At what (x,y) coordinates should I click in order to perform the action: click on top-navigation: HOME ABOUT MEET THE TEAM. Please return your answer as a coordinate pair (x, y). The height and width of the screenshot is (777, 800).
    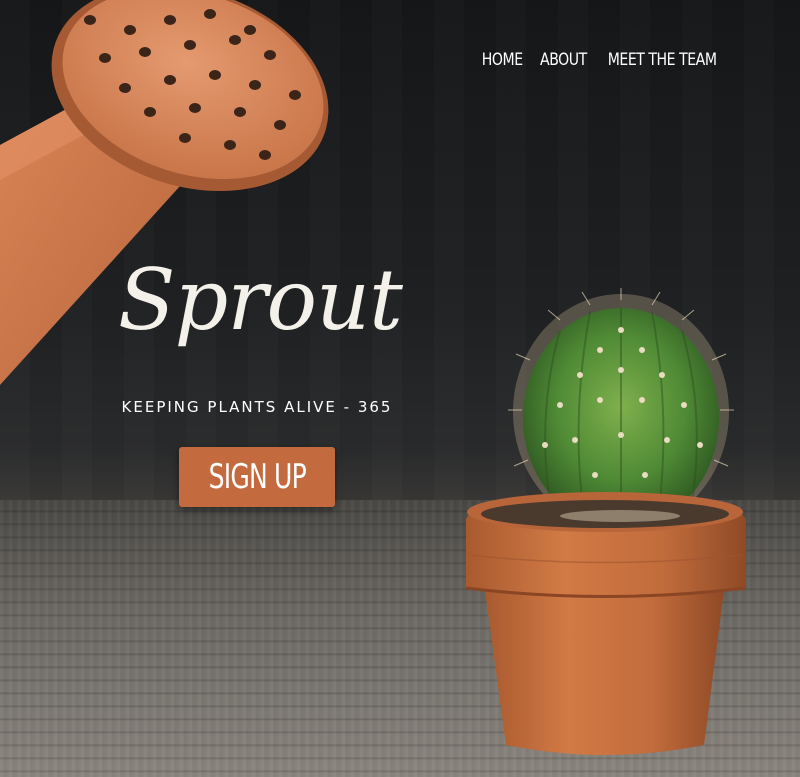
    Looking at the image, I should click on (600, 60).